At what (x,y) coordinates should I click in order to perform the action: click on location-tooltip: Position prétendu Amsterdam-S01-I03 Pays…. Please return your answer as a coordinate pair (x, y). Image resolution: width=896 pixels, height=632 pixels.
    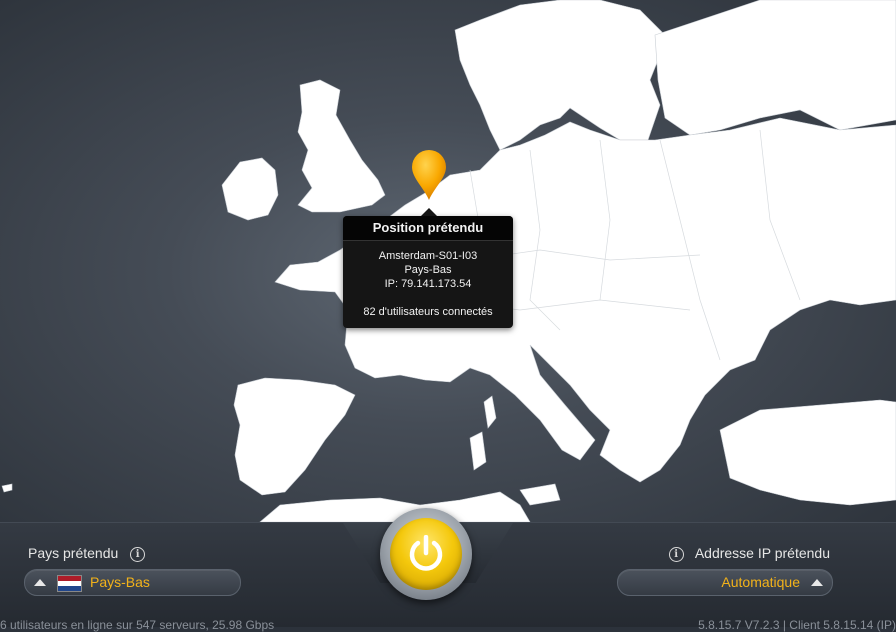
    Looking at the image, I should click on (428, 268).